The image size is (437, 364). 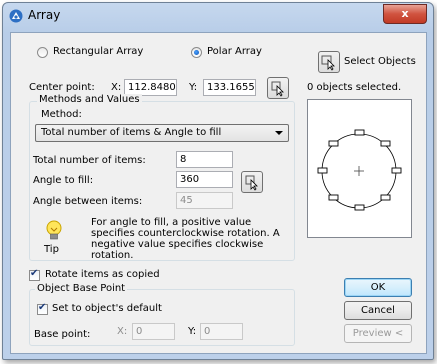 What do you see at coordinates (196, 52) in the screenshot?
I see `polar-array-radio` at bounding box center [196, 52].